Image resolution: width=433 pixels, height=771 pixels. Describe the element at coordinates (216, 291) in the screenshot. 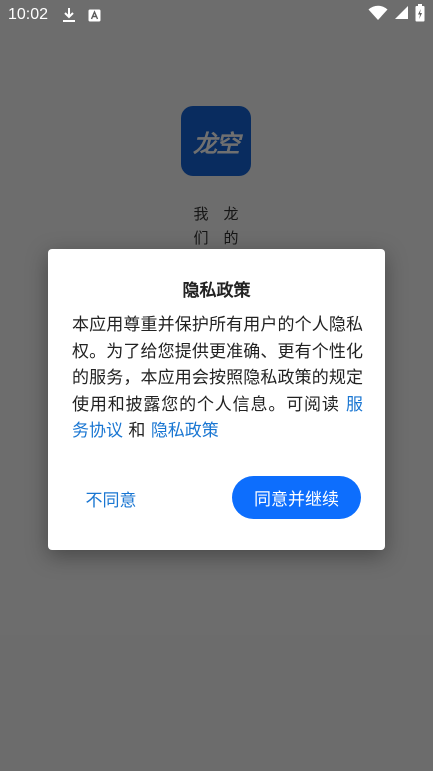

I see `dialog-title: 隐私政策` at that location.